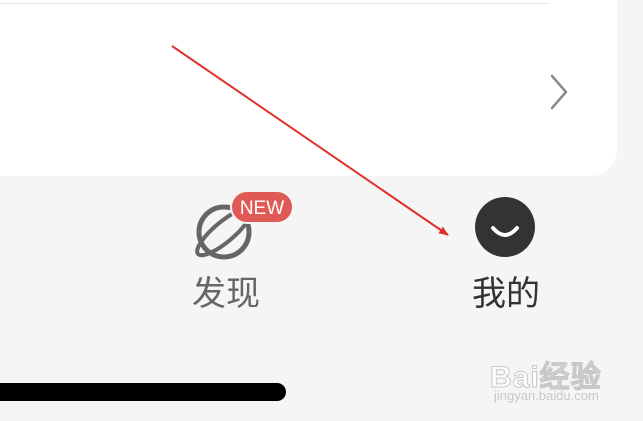  What do you see at coordinates (546, 395) in the screenshot?
I see `watermark-url: jingyan.baidu.com` at bounding box center [546, 395].